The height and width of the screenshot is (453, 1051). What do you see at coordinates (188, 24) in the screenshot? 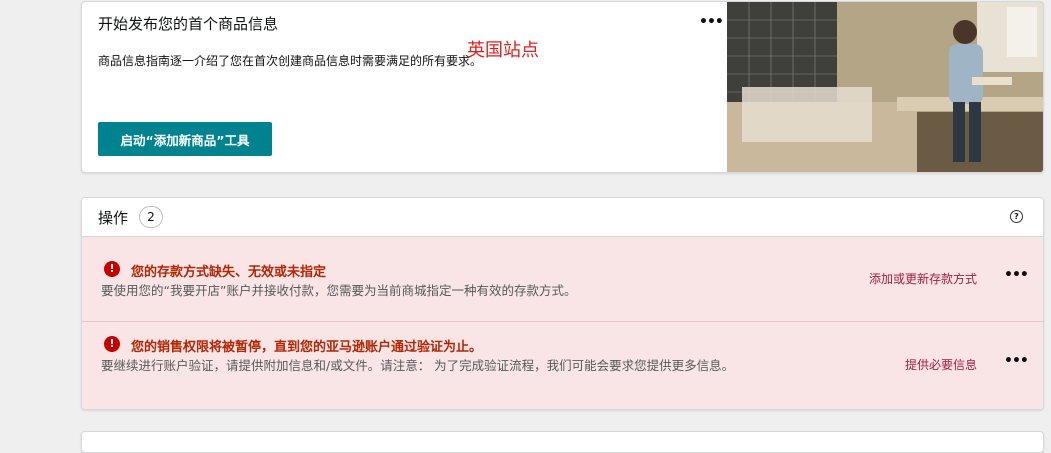
I see `onboarding-title: 开始发布您的首个商品信息` at bounding box center [188, 24].